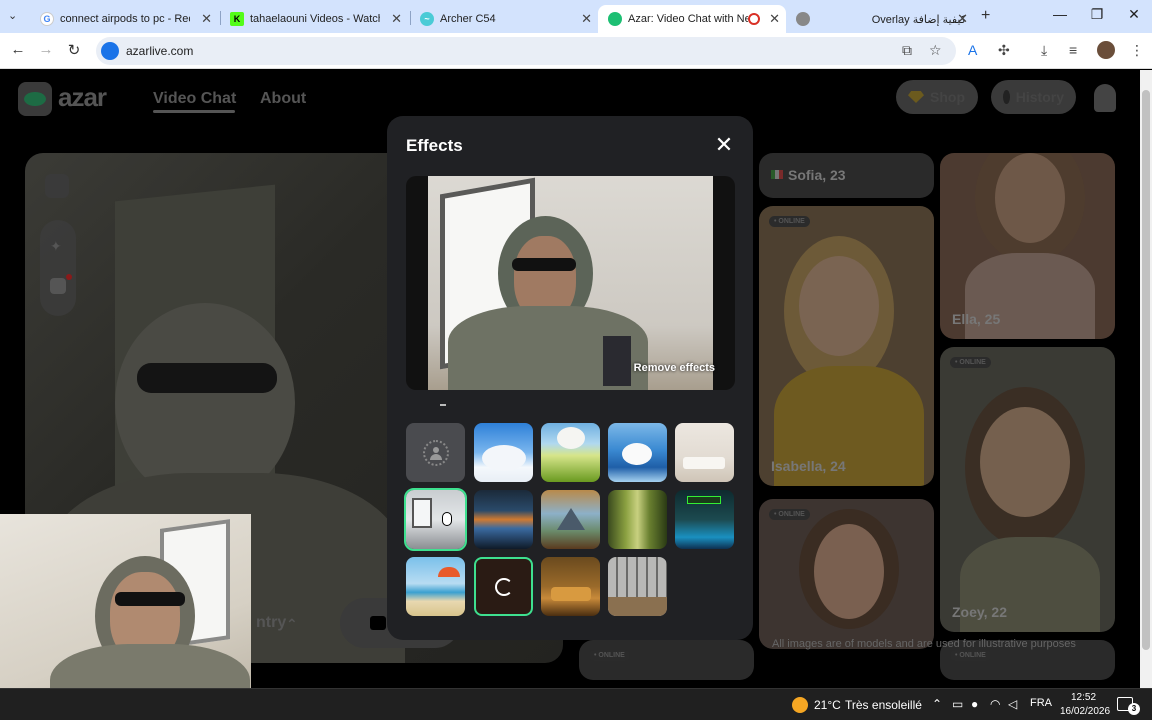 The height and width of the screenshot is (720, 1152). What do you see at coordinates (800, 705) in the screenshot?
I see `weather-sun-icon` at bounding box center [800, 705].